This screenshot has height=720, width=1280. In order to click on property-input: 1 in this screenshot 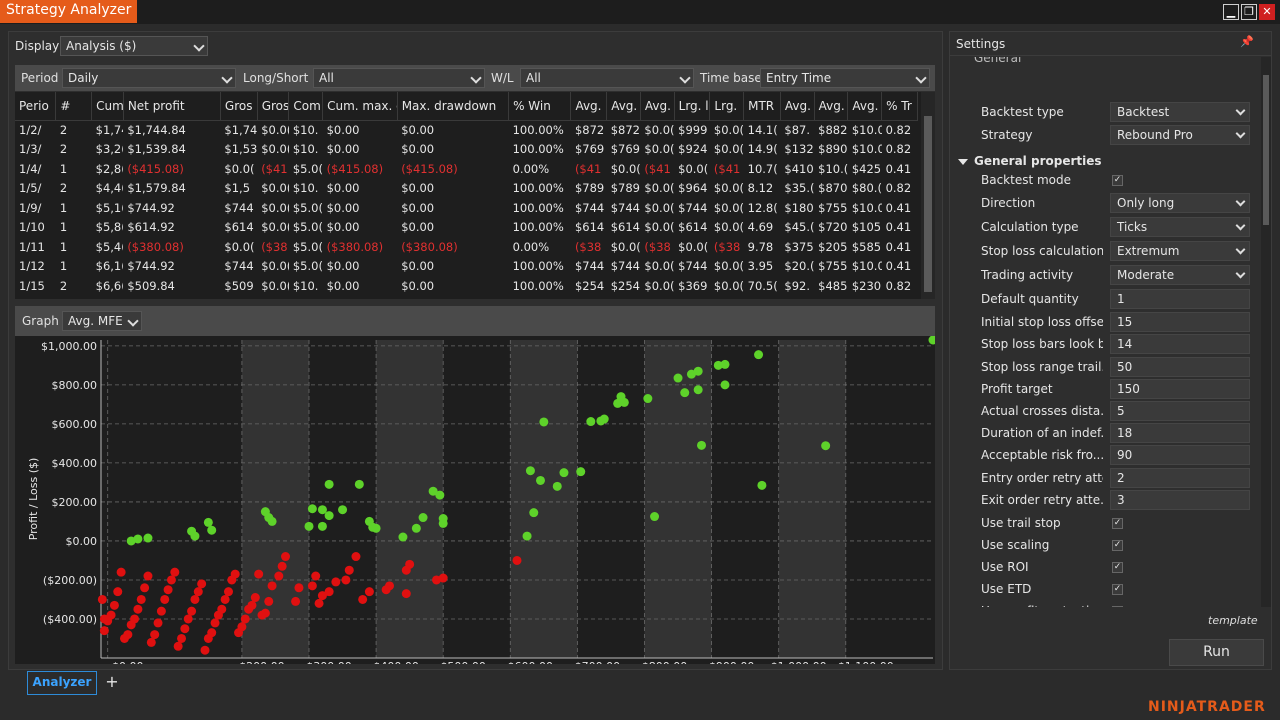, I will do `click(1180, 299)`.